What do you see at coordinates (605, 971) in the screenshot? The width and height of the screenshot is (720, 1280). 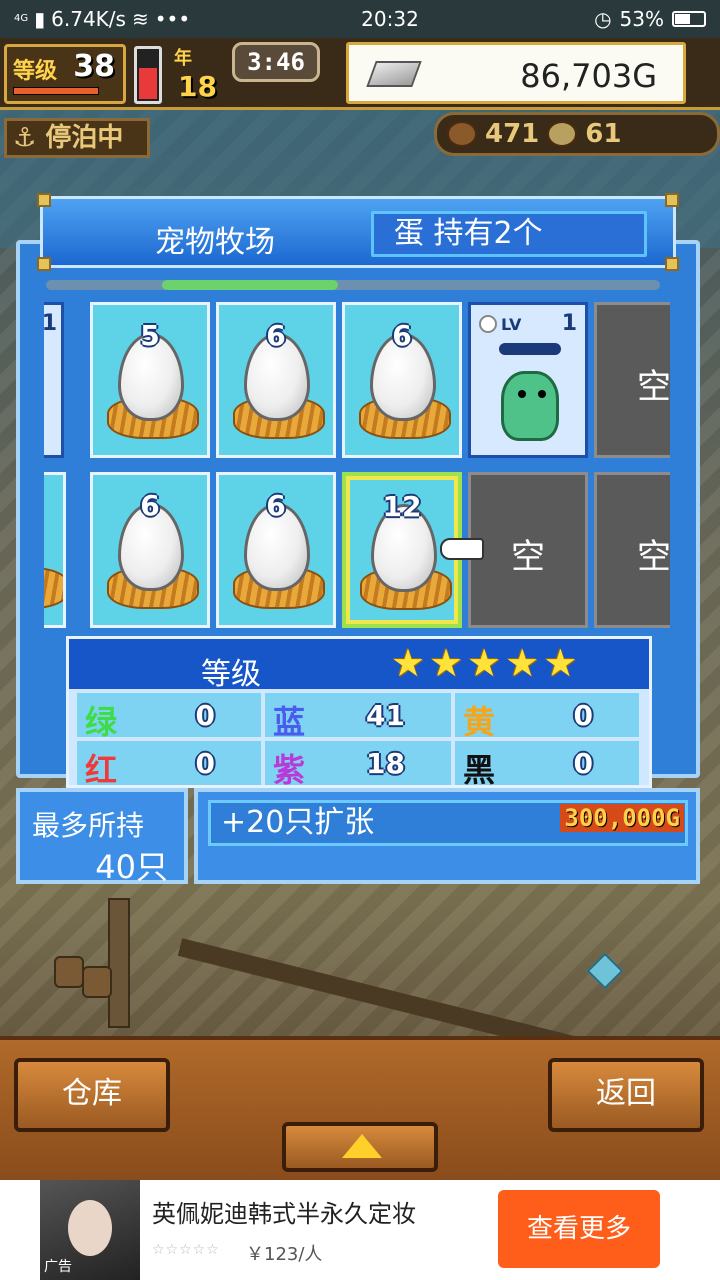 I see `gem-icon` at bounding box center [605, 971].